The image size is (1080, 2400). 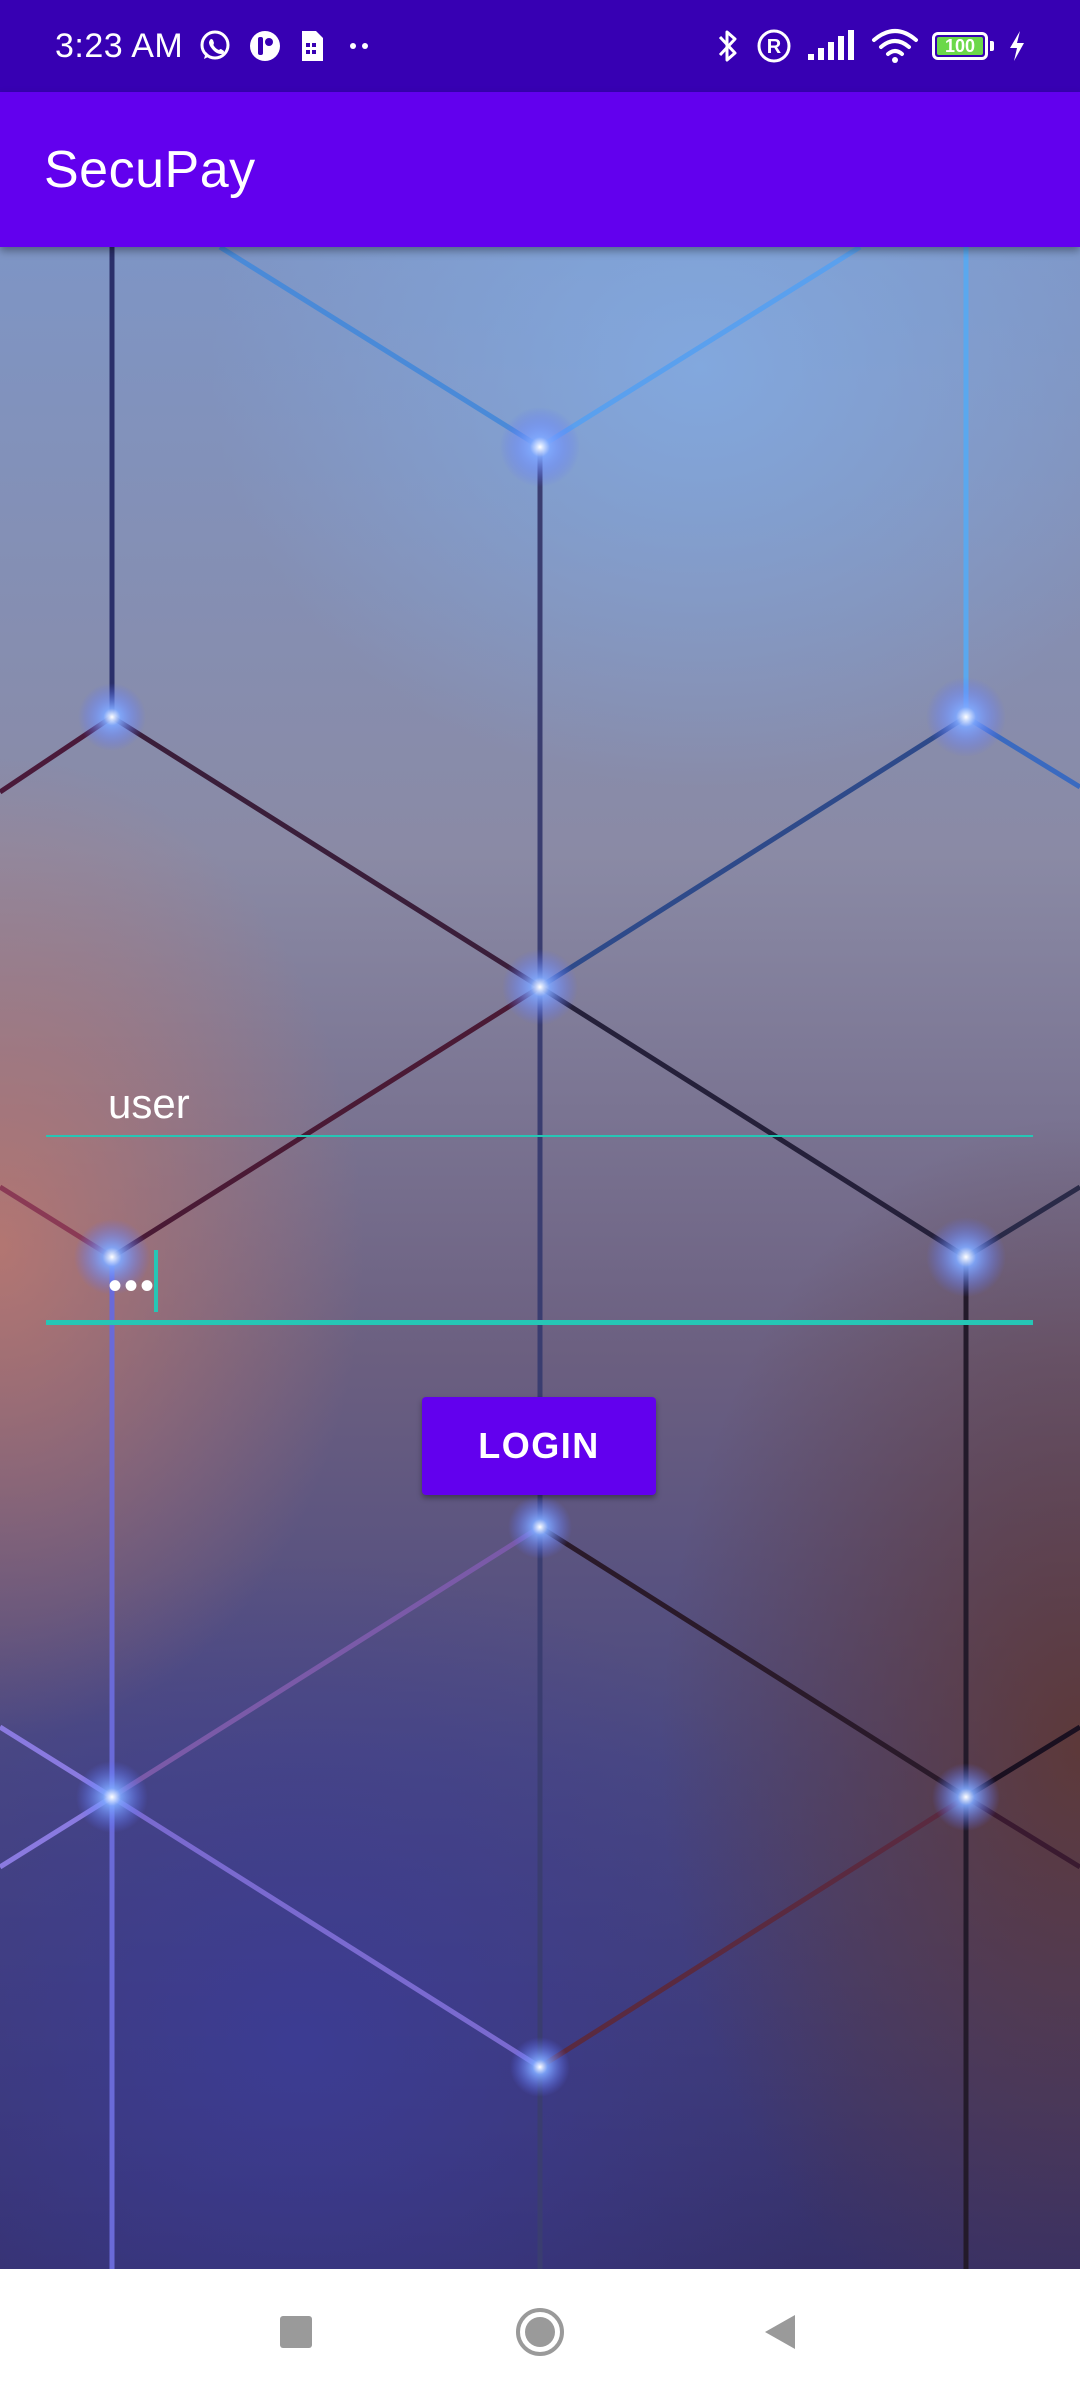 I want to click on battery-icon: 100, so click(x=963, y=46).